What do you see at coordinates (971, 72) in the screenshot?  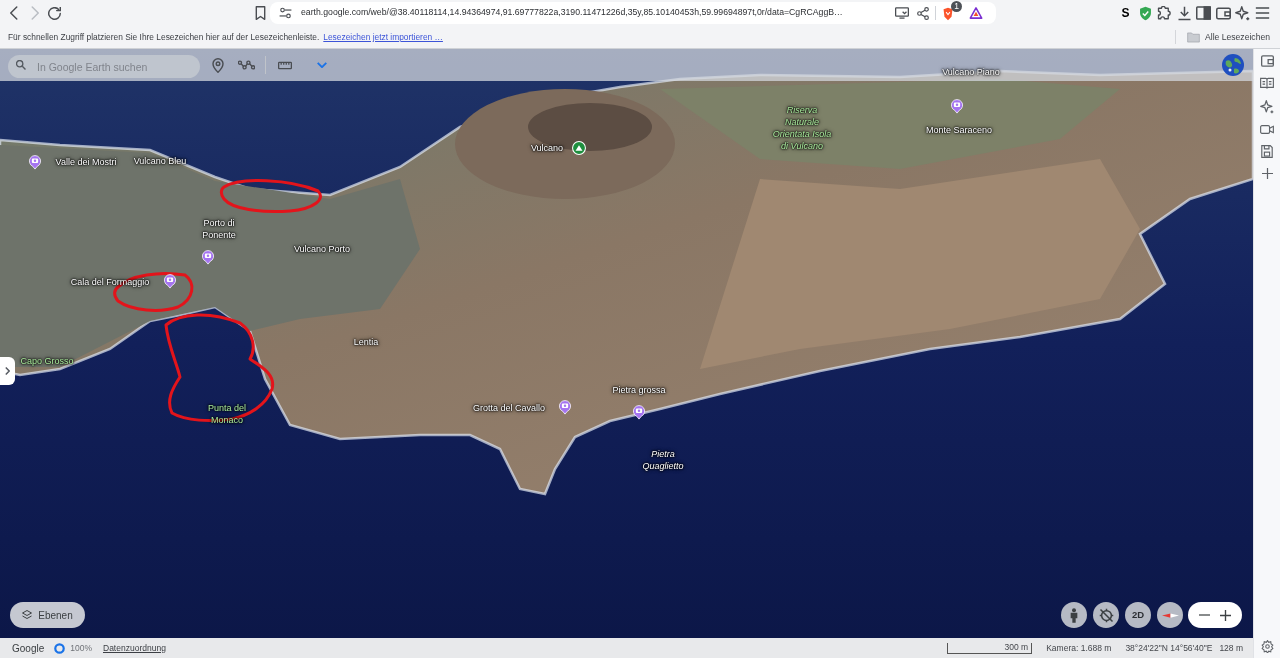 I see `map-label: Vulcano Piano` at bounding box center [971, 72].